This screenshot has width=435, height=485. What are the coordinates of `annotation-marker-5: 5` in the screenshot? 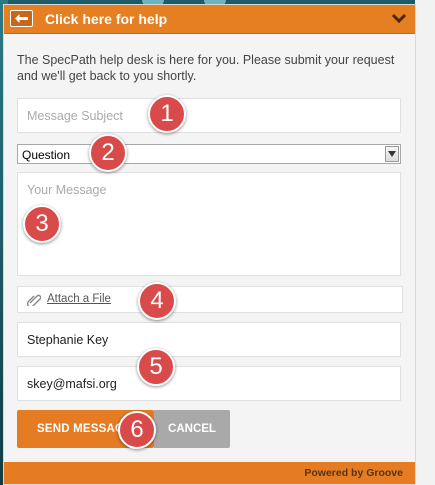 It's located at (156, 367).